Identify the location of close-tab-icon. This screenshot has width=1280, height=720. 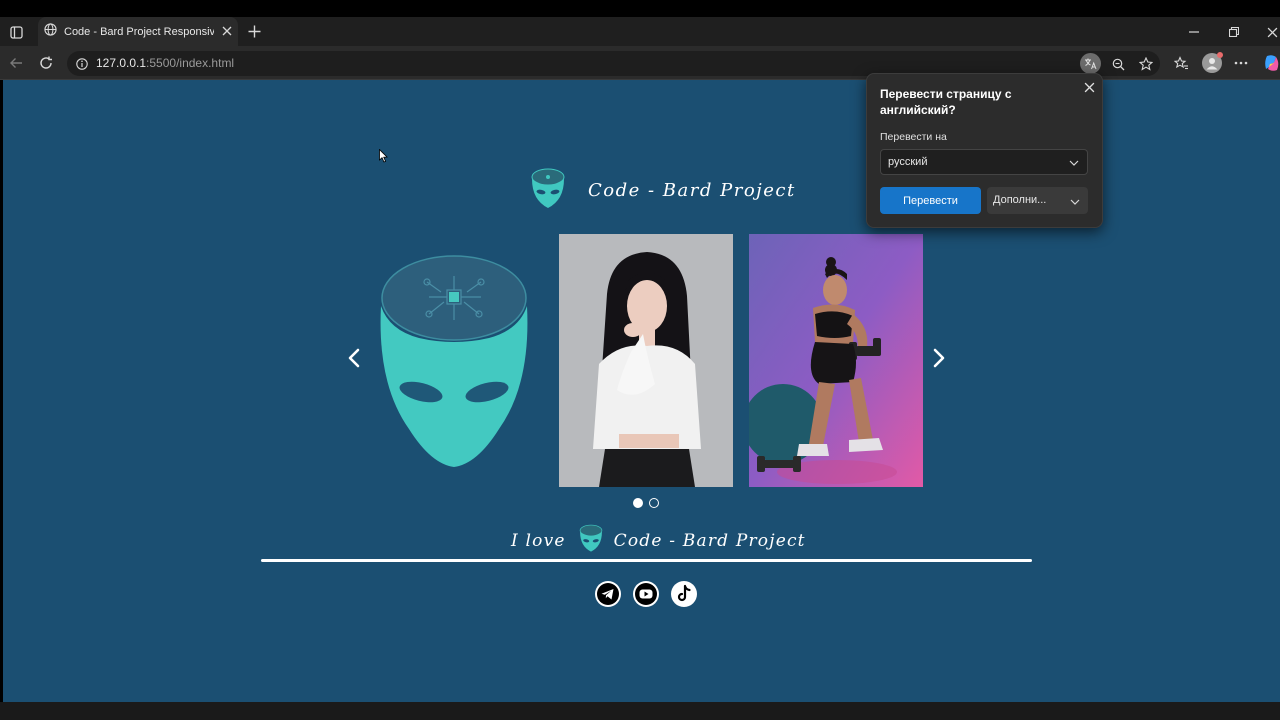
(227, 31).